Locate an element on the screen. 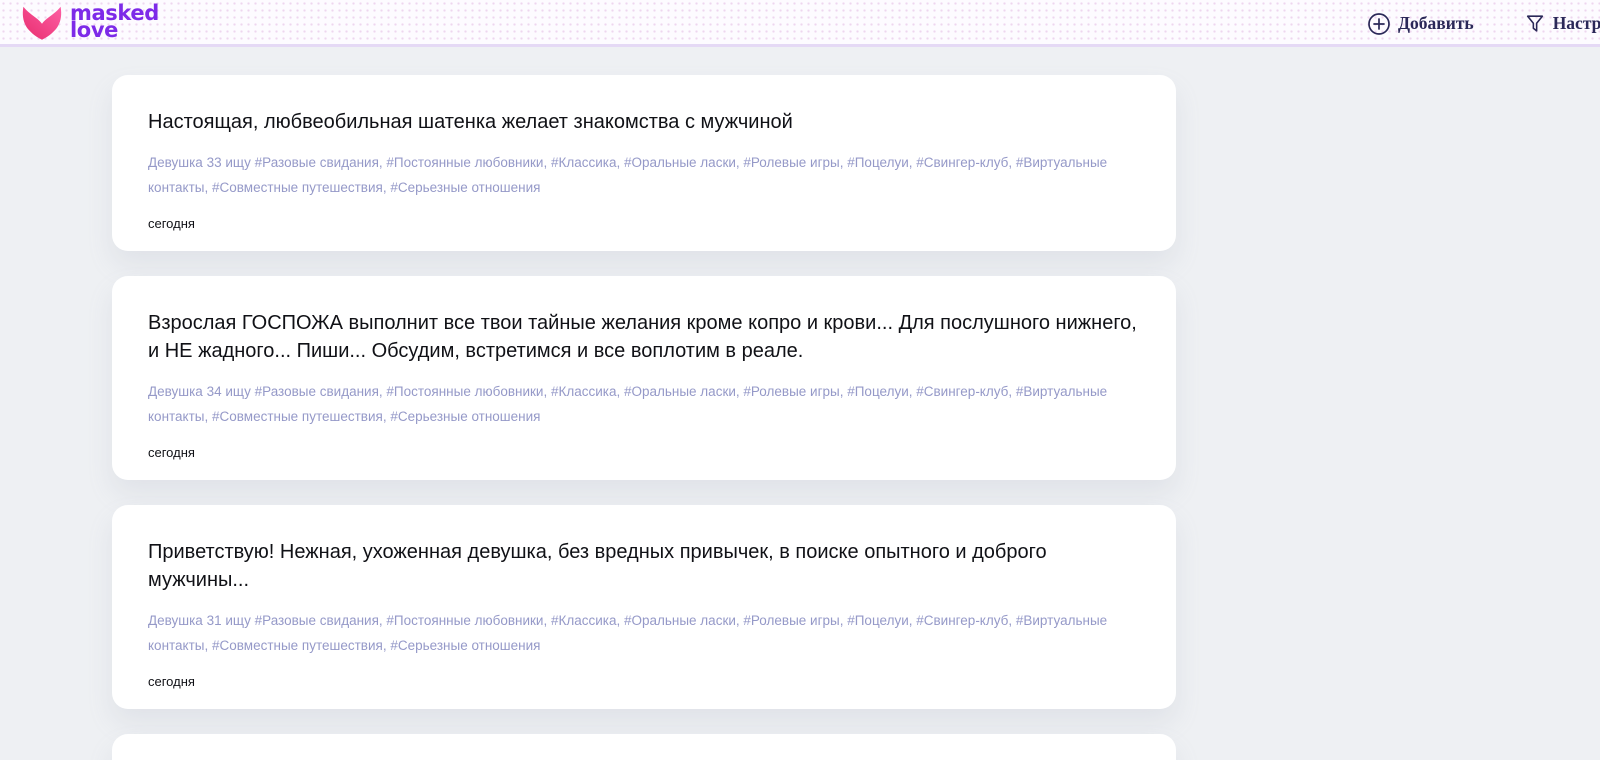 The height and width of the screenshot is (760, 1600). filter-button: Настроить is located at coordinates (1562, 24).